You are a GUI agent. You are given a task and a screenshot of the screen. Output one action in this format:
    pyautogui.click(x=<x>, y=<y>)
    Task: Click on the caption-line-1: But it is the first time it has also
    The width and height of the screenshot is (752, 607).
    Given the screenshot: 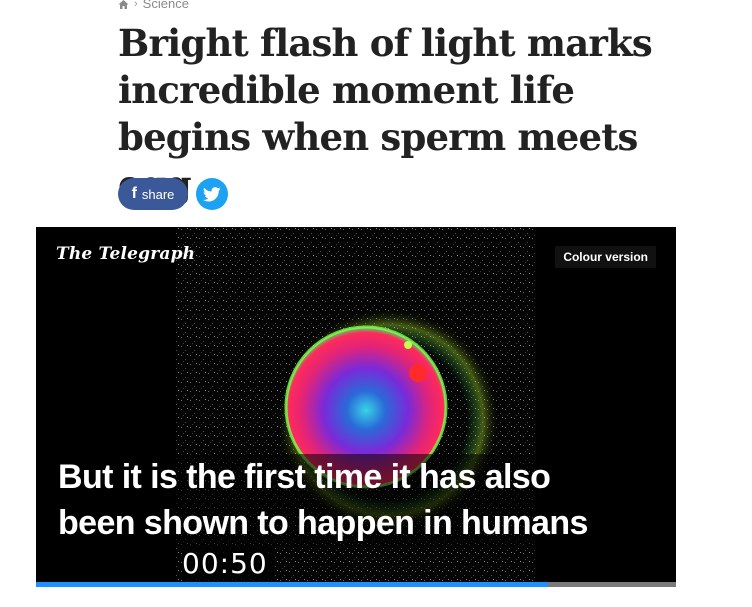 What is the action you would take?
    pyautogui.click(x=304, y=477)
    